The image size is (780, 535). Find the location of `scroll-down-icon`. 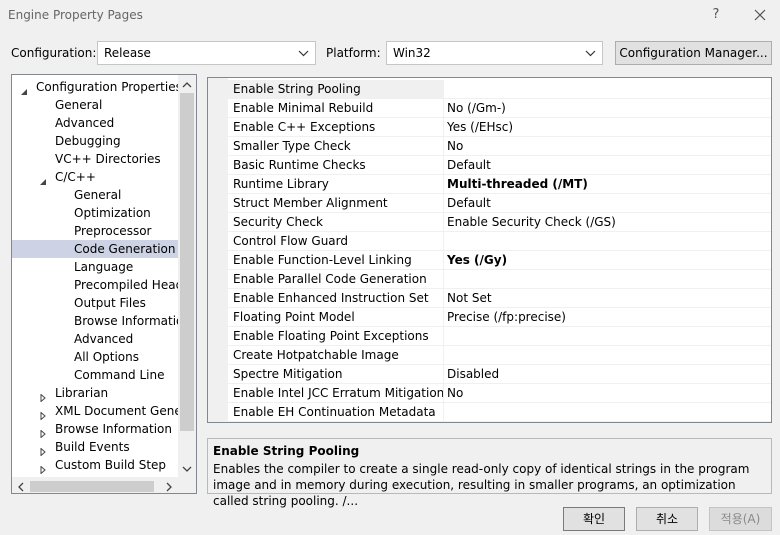

scroll-down-icon is located at coordinates (187, 468).